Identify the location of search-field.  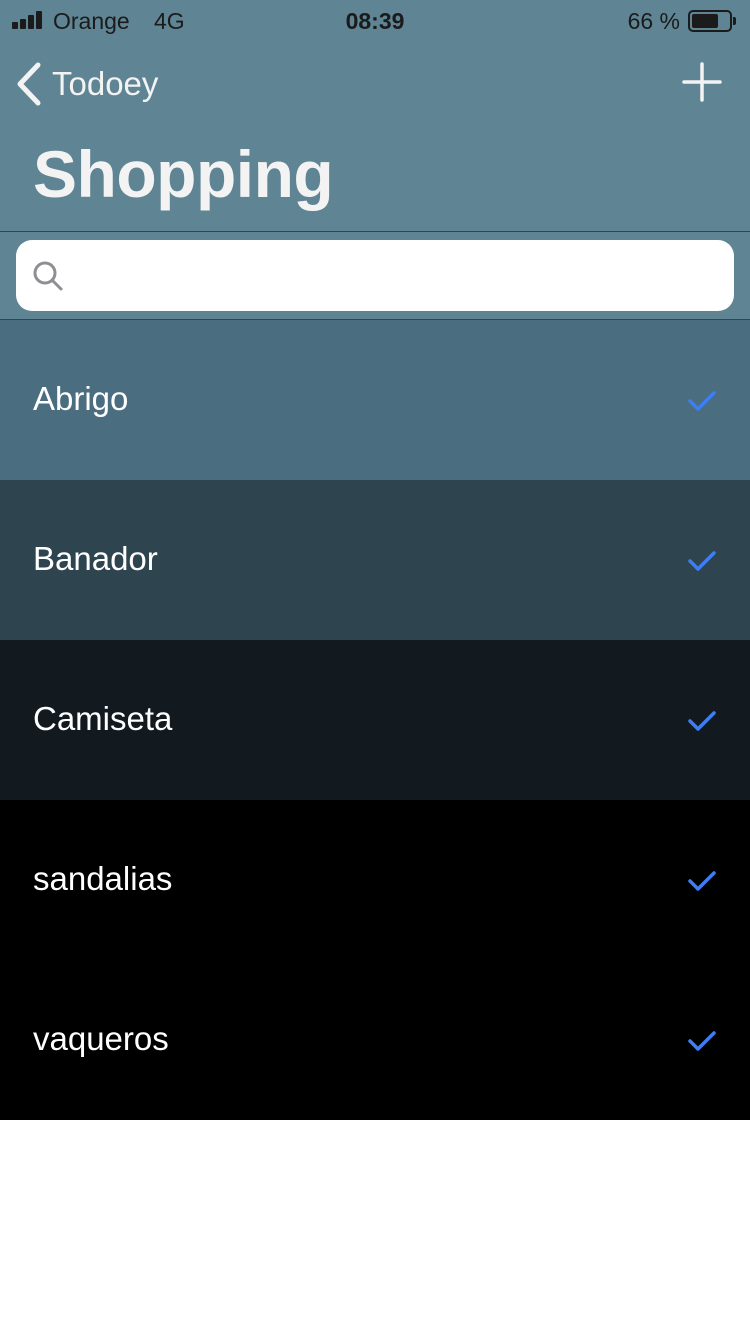
(375, 275).